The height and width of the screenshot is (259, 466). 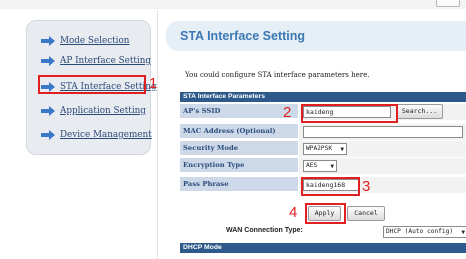 What do you see at coordinates (202, 247) in the screenshot?
I see `section-header-label: DHCP Mode` at bounding box center [202, 247].